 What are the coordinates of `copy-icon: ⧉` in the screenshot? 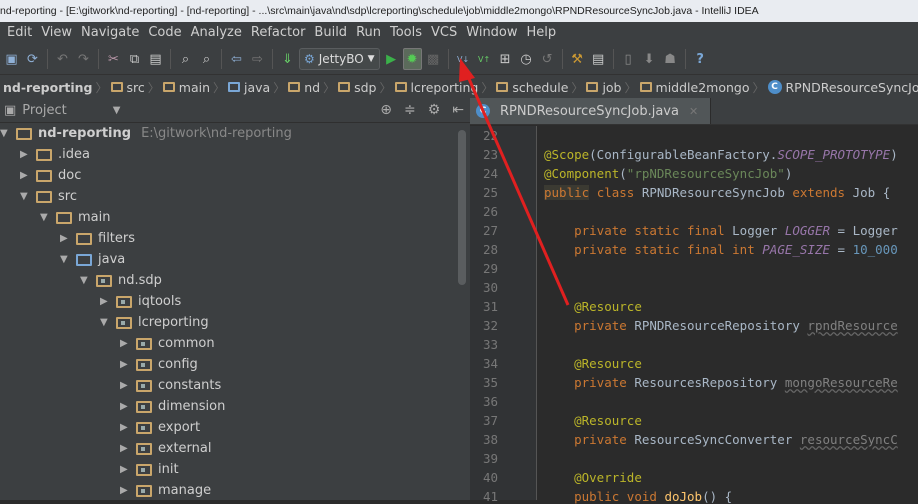 It's located at (134, 59).